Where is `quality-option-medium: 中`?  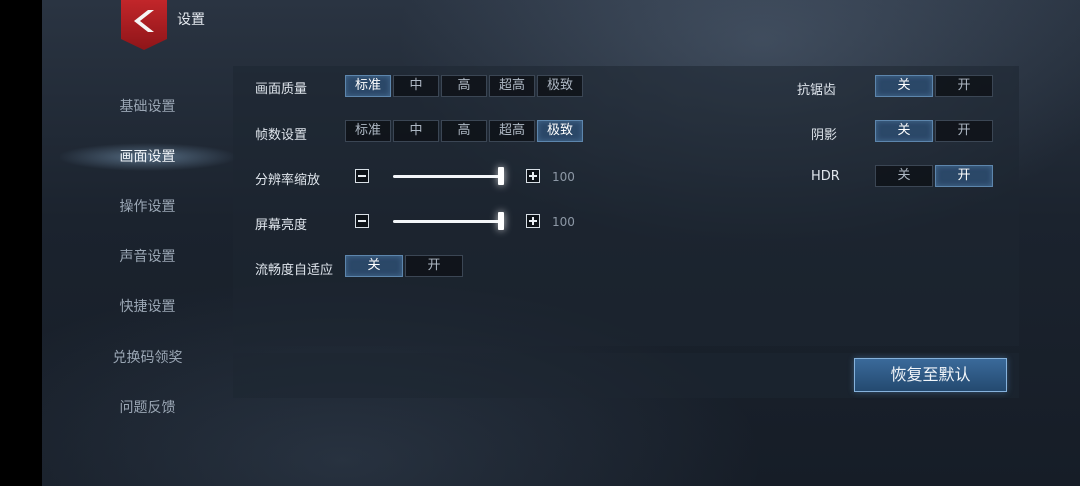 quality-option-medium: 中 is located at coordinates (416, 86).